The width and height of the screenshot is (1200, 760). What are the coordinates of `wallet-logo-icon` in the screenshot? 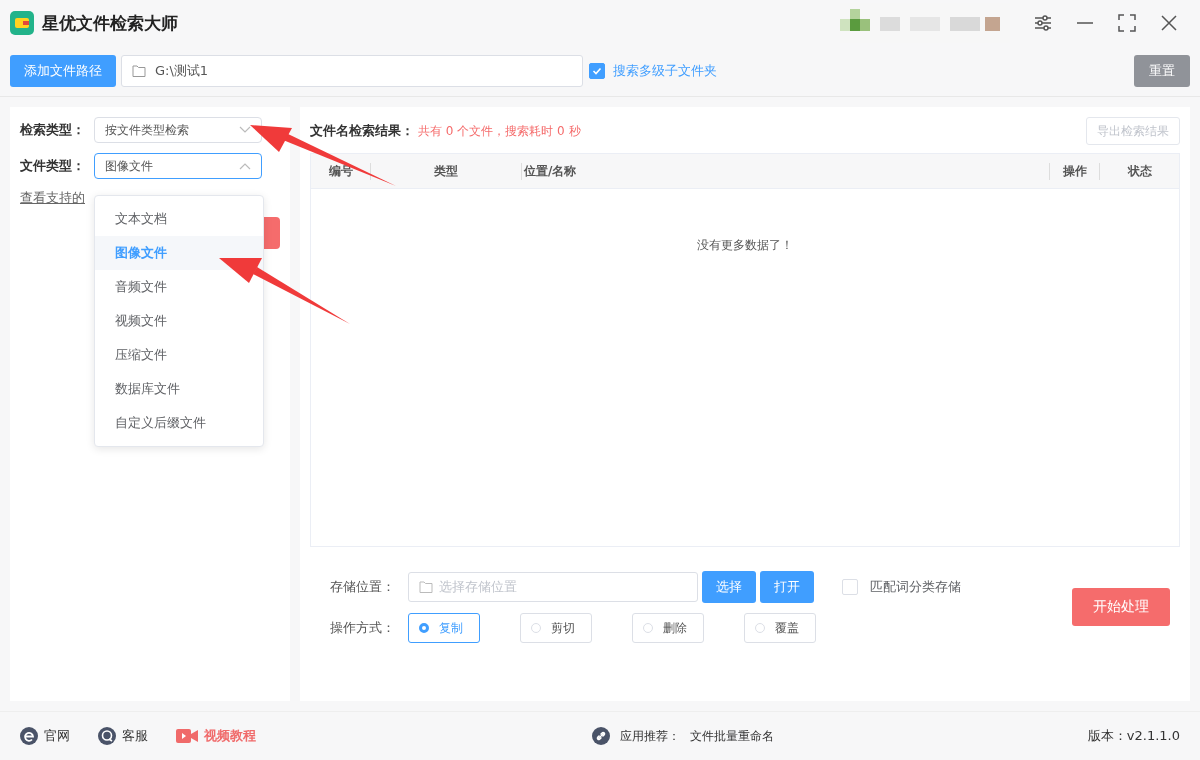 It's located at (22, 23).